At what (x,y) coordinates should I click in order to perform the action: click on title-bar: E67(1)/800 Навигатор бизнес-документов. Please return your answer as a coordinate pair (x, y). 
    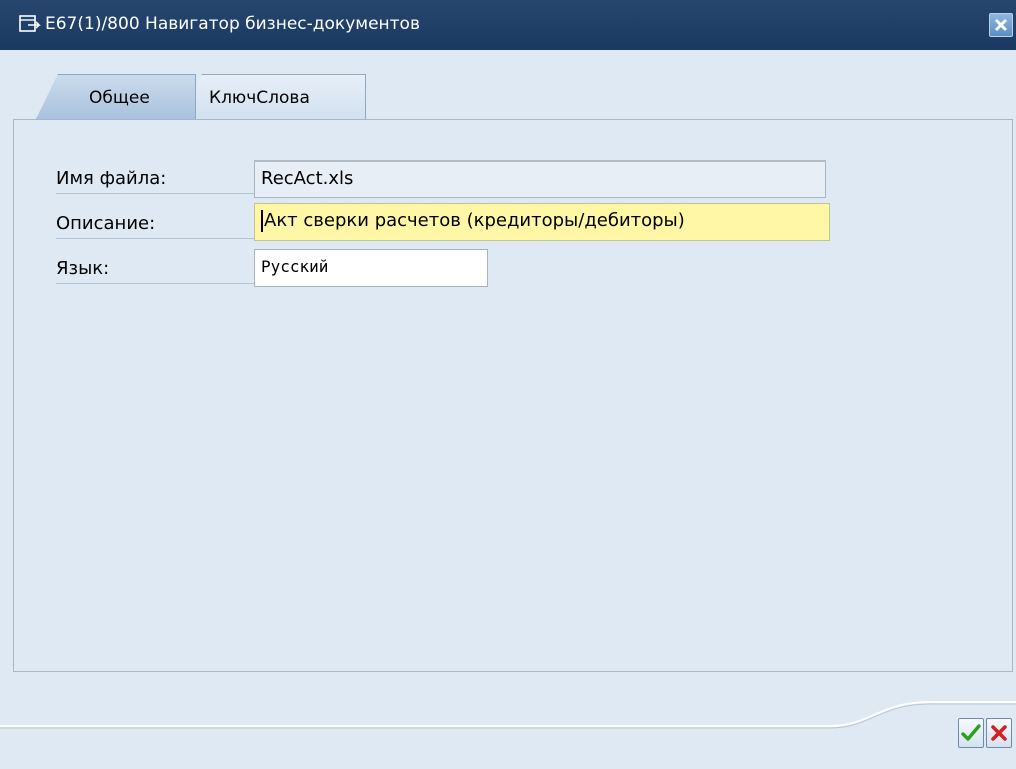
    Looking at the image, I should click on (508, 25).